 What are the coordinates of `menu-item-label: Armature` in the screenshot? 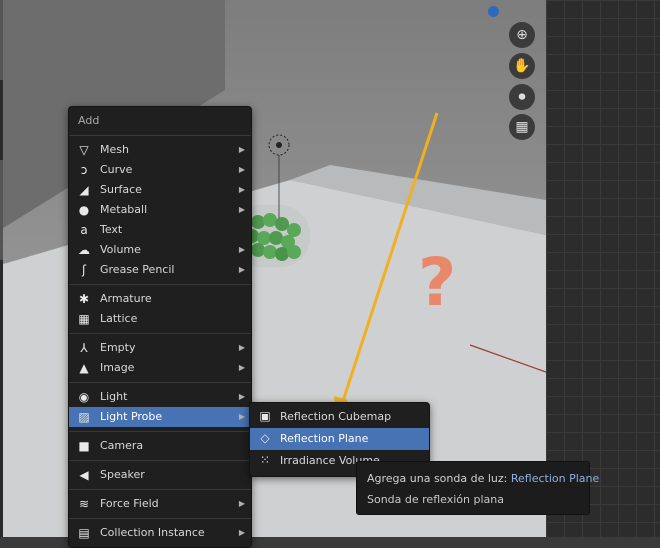 It's located at (126, 298).